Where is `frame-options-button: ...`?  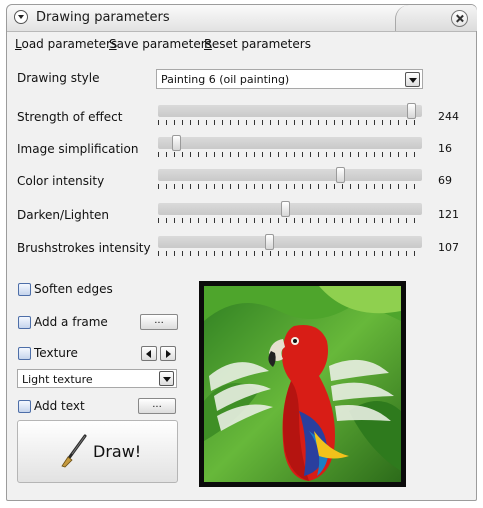
frame-options-button: ... is located at coordinates (159, 322).